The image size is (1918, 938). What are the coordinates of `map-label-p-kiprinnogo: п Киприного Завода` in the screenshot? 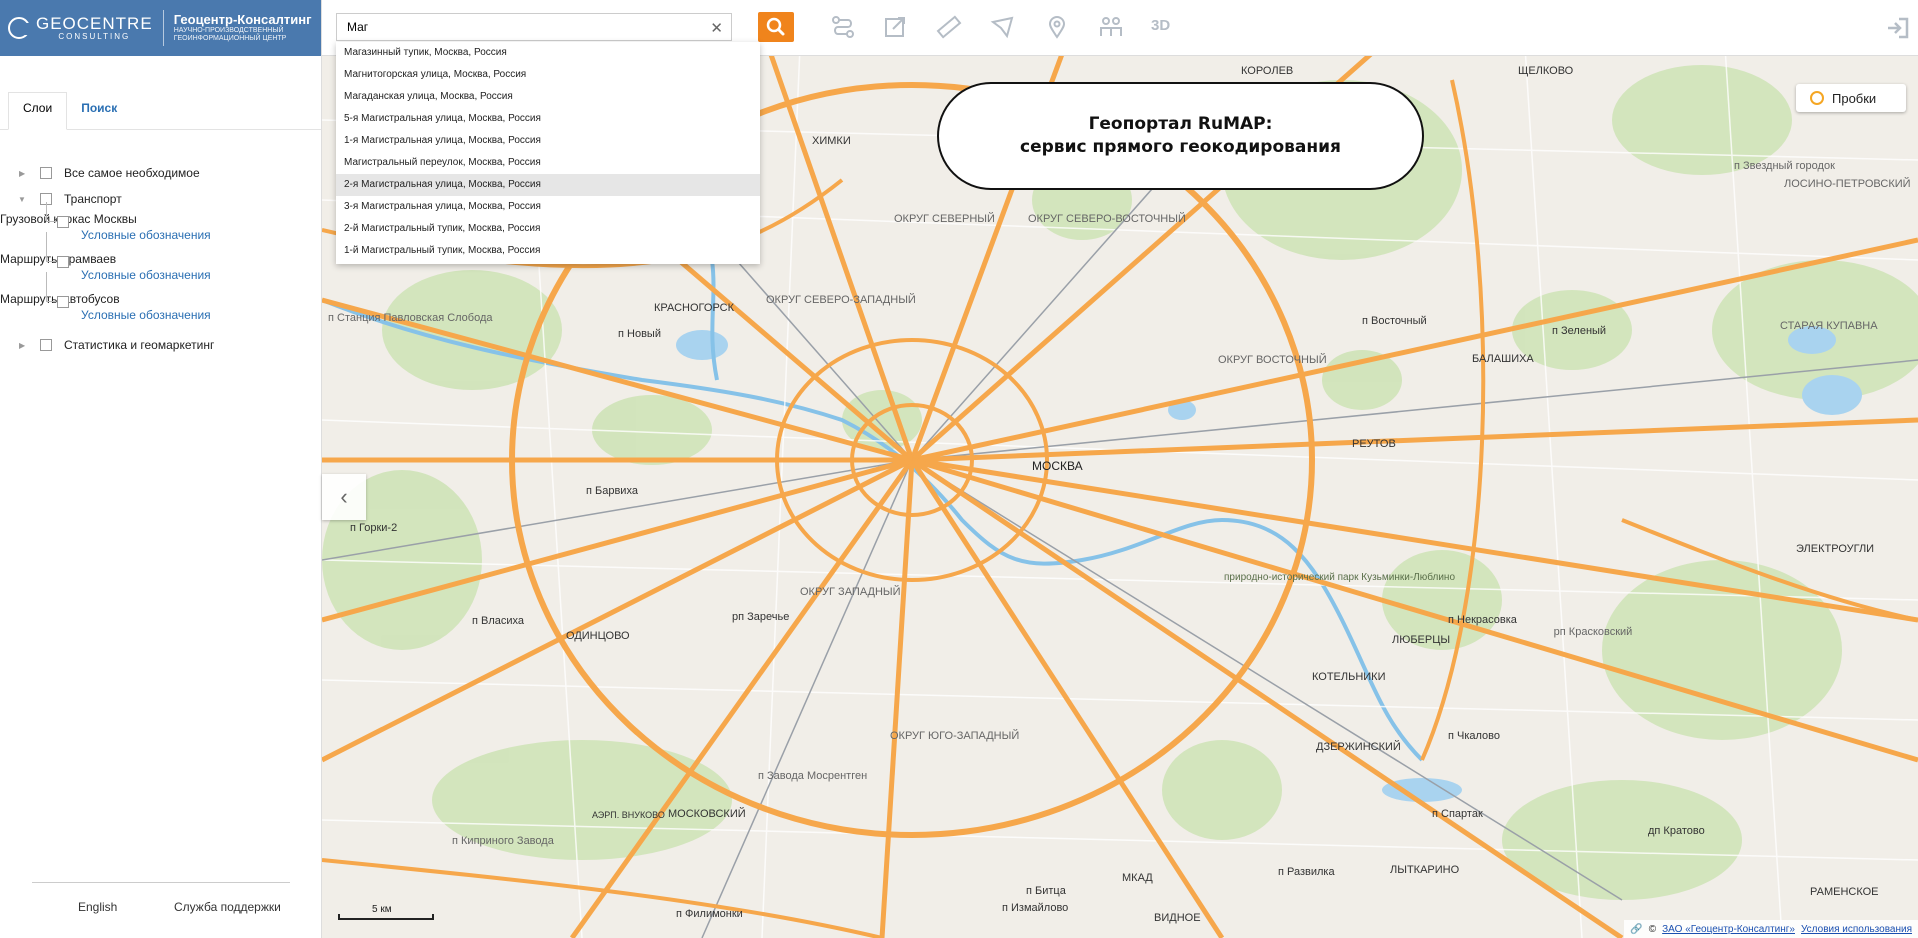 It's located at (503, 841).